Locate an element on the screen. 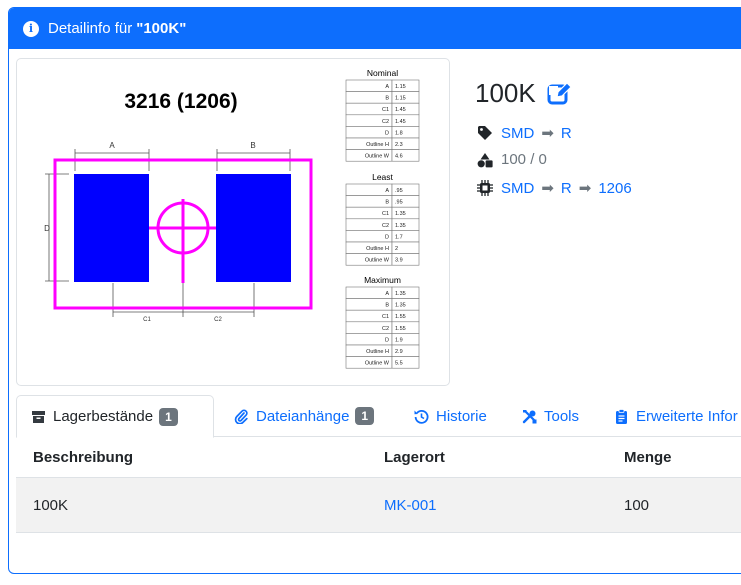  dim-table-title: Maximum is located at coordinates (382, 280).